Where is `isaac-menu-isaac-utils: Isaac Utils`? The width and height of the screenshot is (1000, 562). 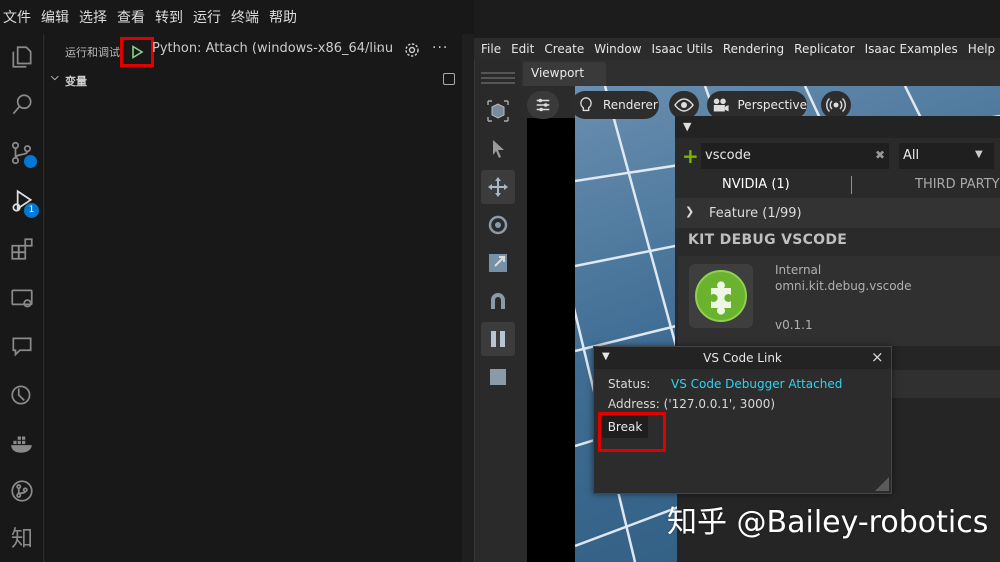 isaac-menu-isaac-utils: Isaac Utils is located at coordinates (680, 49).